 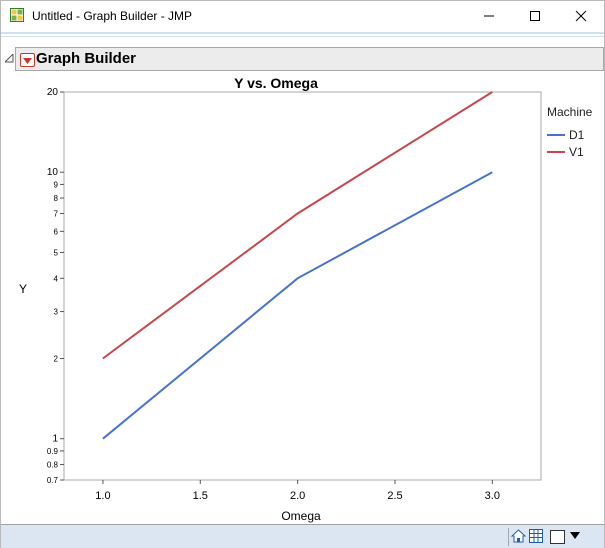 What do you see at coordinates (536, 536) in the screenshot?
I see `data-table-icon` at bounding box center [536, 536].